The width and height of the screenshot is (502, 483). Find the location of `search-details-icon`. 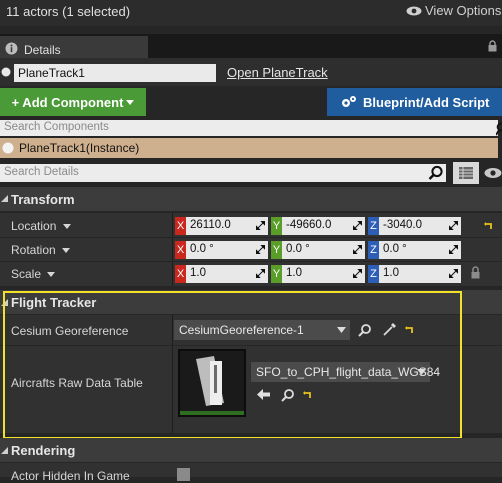

search-details-icon is located at coordinates (436, 173).